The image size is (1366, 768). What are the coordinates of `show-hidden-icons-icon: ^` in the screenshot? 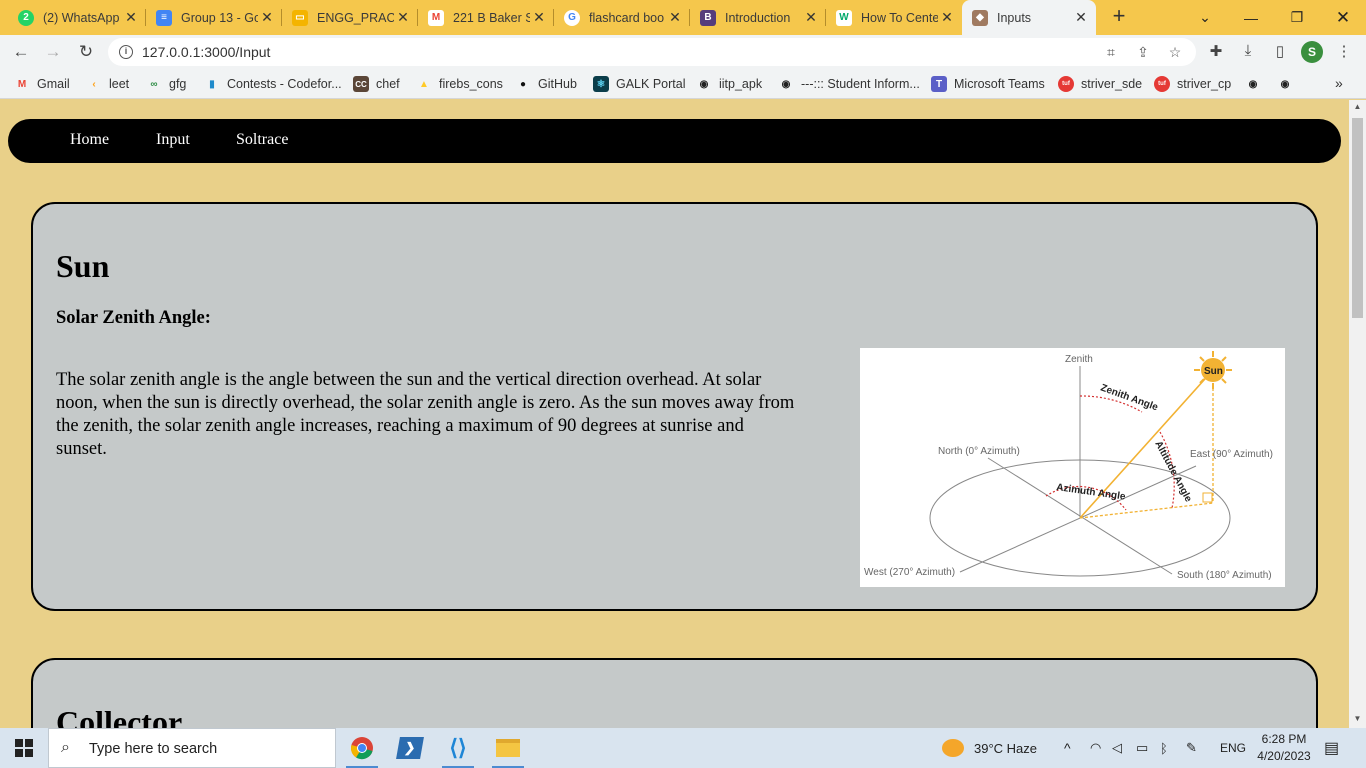 It's located at (1067, 748).